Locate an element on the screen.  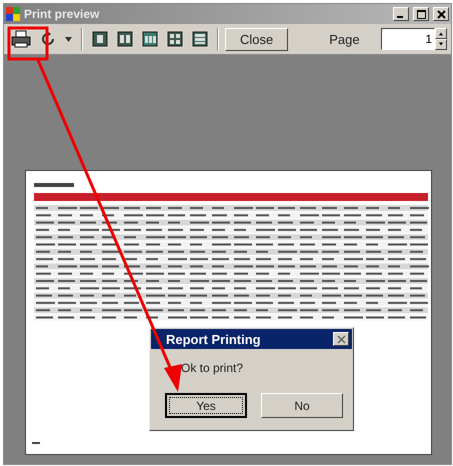
page-number-field: 1 is located at coordinates (408, 39).